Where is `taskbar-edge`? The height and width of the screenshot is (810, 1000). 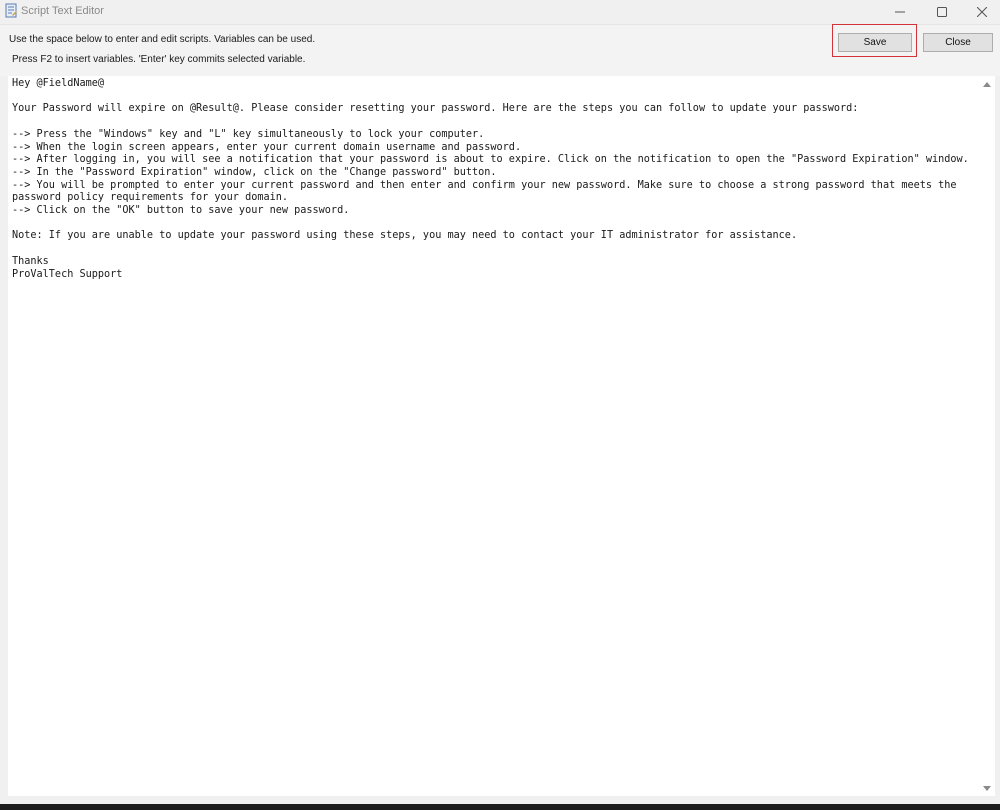 taskbar-edge is located at coordinates (500, 807).